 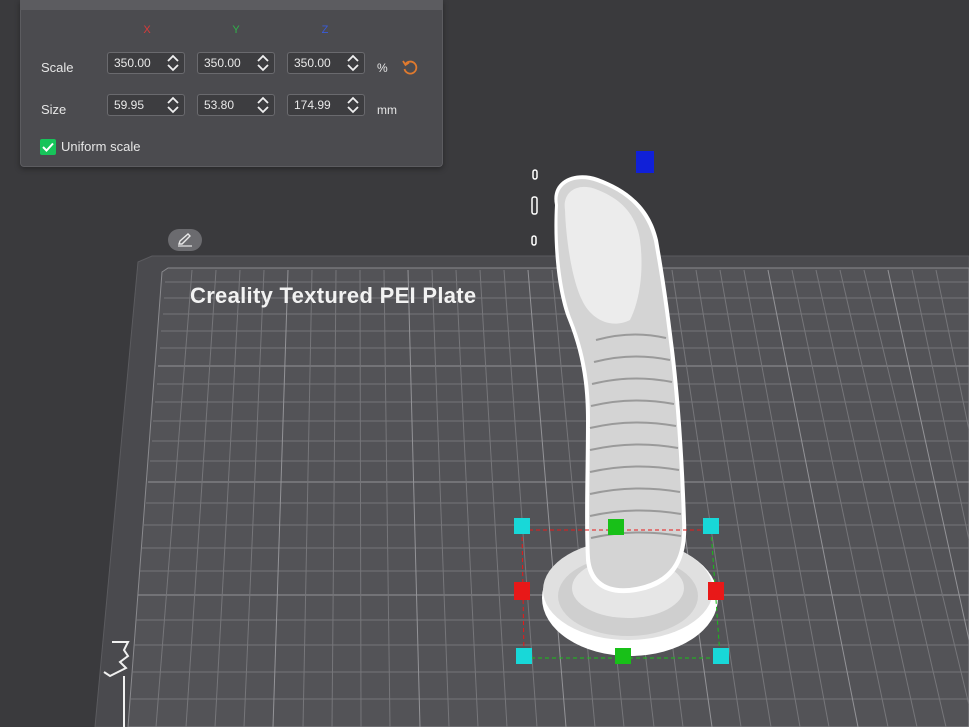 What do you see at coordinates (146, 105) in the screenshot?
I see `size-x-stepper: 59.95` at bounding box center [146, 105].